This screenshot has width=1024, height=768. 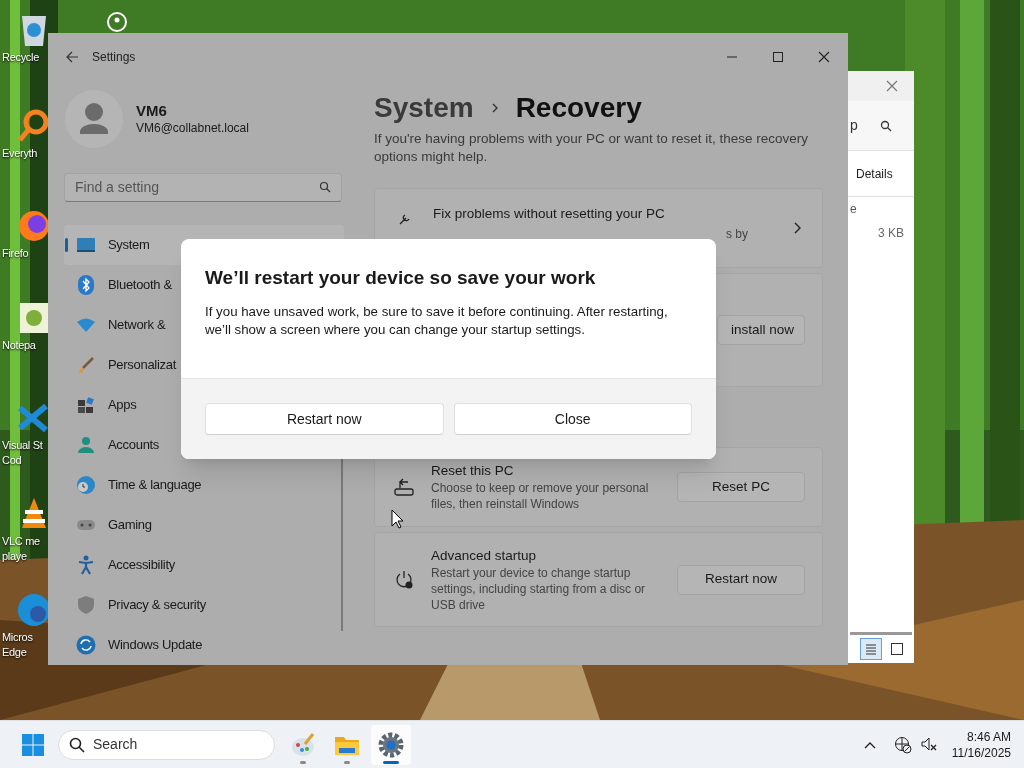 What do you see at coordinates (437, 321) in the screenshot?
I see `dialog-message: If you have unsaved work, be sure to save it before continuing. After restarting, we’ll show a screen where you can change your startup settings.` at bounding box center [437, 321].